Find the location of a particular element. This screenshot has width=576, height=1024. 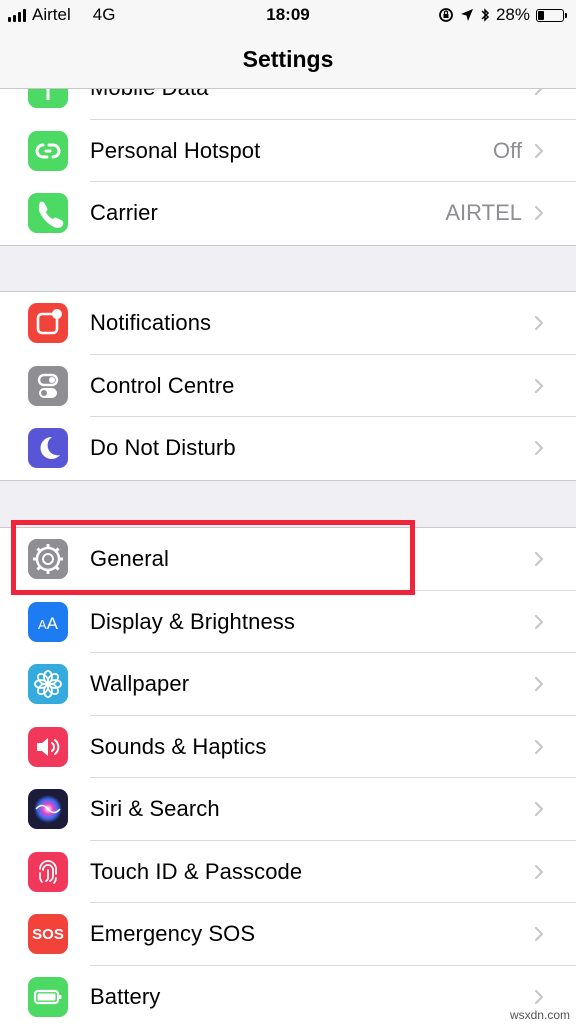

notifications-icon is located at coordinates (48, 323).